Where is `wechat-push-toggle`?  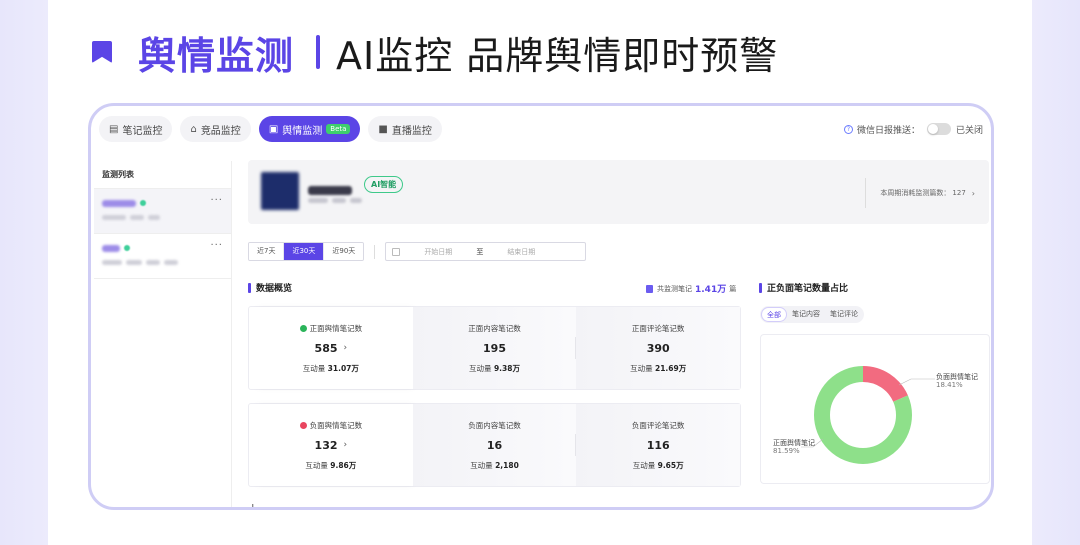
wechat-push-toggle is located at coordinates (938, 129).